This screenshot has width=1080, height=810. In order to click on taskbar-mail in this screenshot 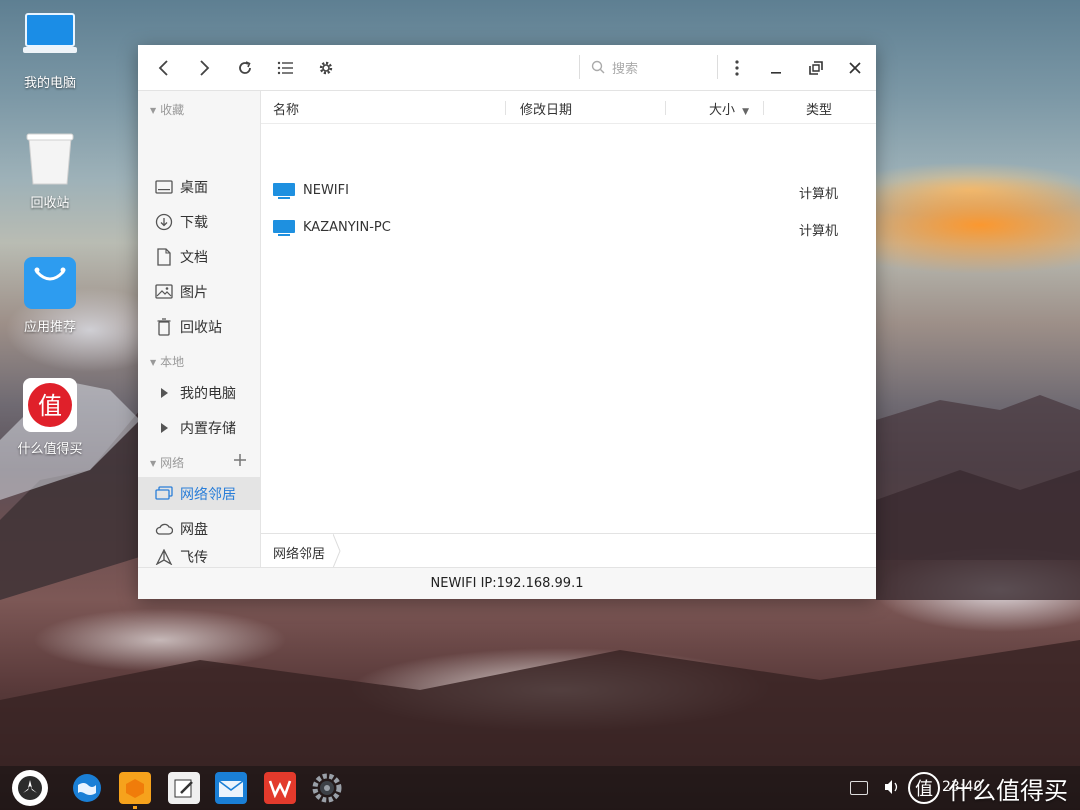, I will do `click(231, 788)`.